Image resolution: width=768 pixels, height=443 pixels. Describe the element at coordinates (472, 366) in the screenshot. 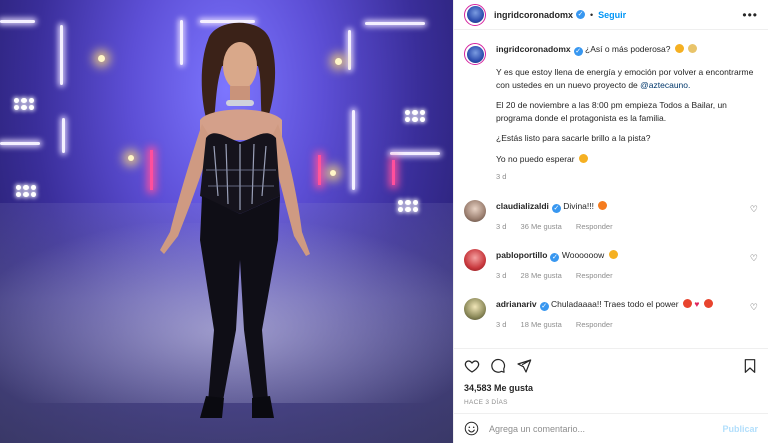

I see `like-heart-icon` at that location.